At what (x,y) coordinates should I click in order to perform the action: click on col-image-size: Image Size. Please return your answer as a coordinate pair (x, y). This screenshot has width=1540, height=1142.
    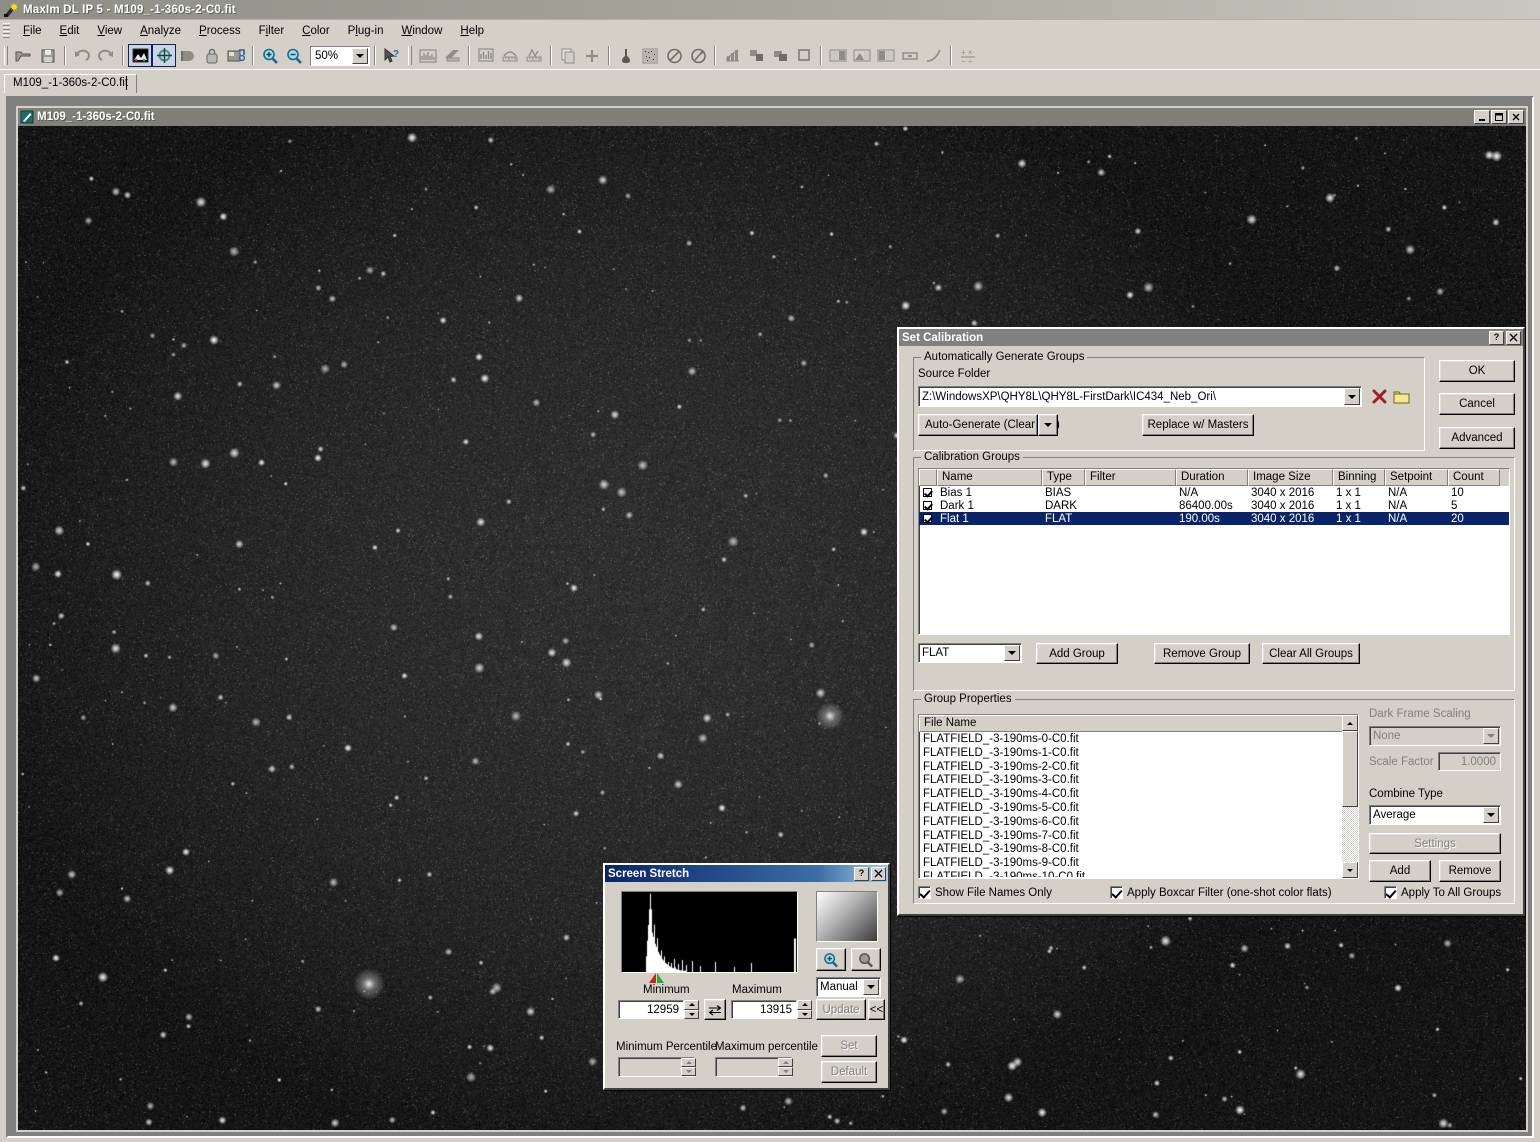
    Looking at the image, I should click on (1290, 477).